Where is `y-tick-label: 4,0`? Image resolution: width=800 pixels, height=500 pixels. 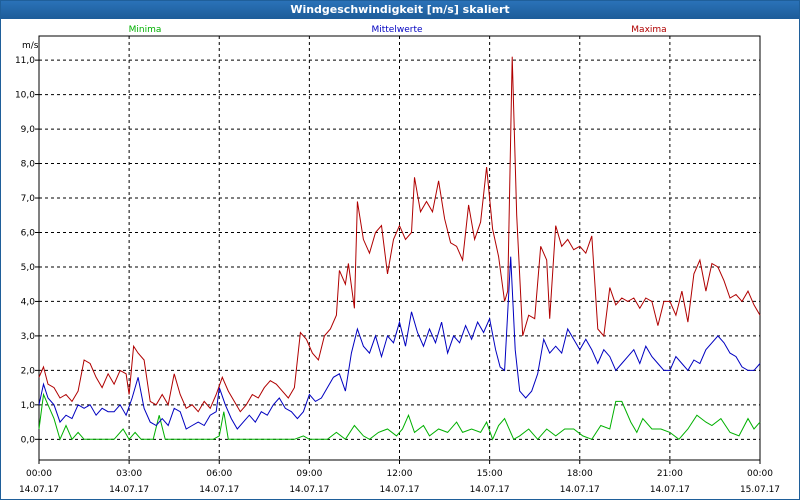 y-tick-label: 4,0 is located at coordinates (28, 302).